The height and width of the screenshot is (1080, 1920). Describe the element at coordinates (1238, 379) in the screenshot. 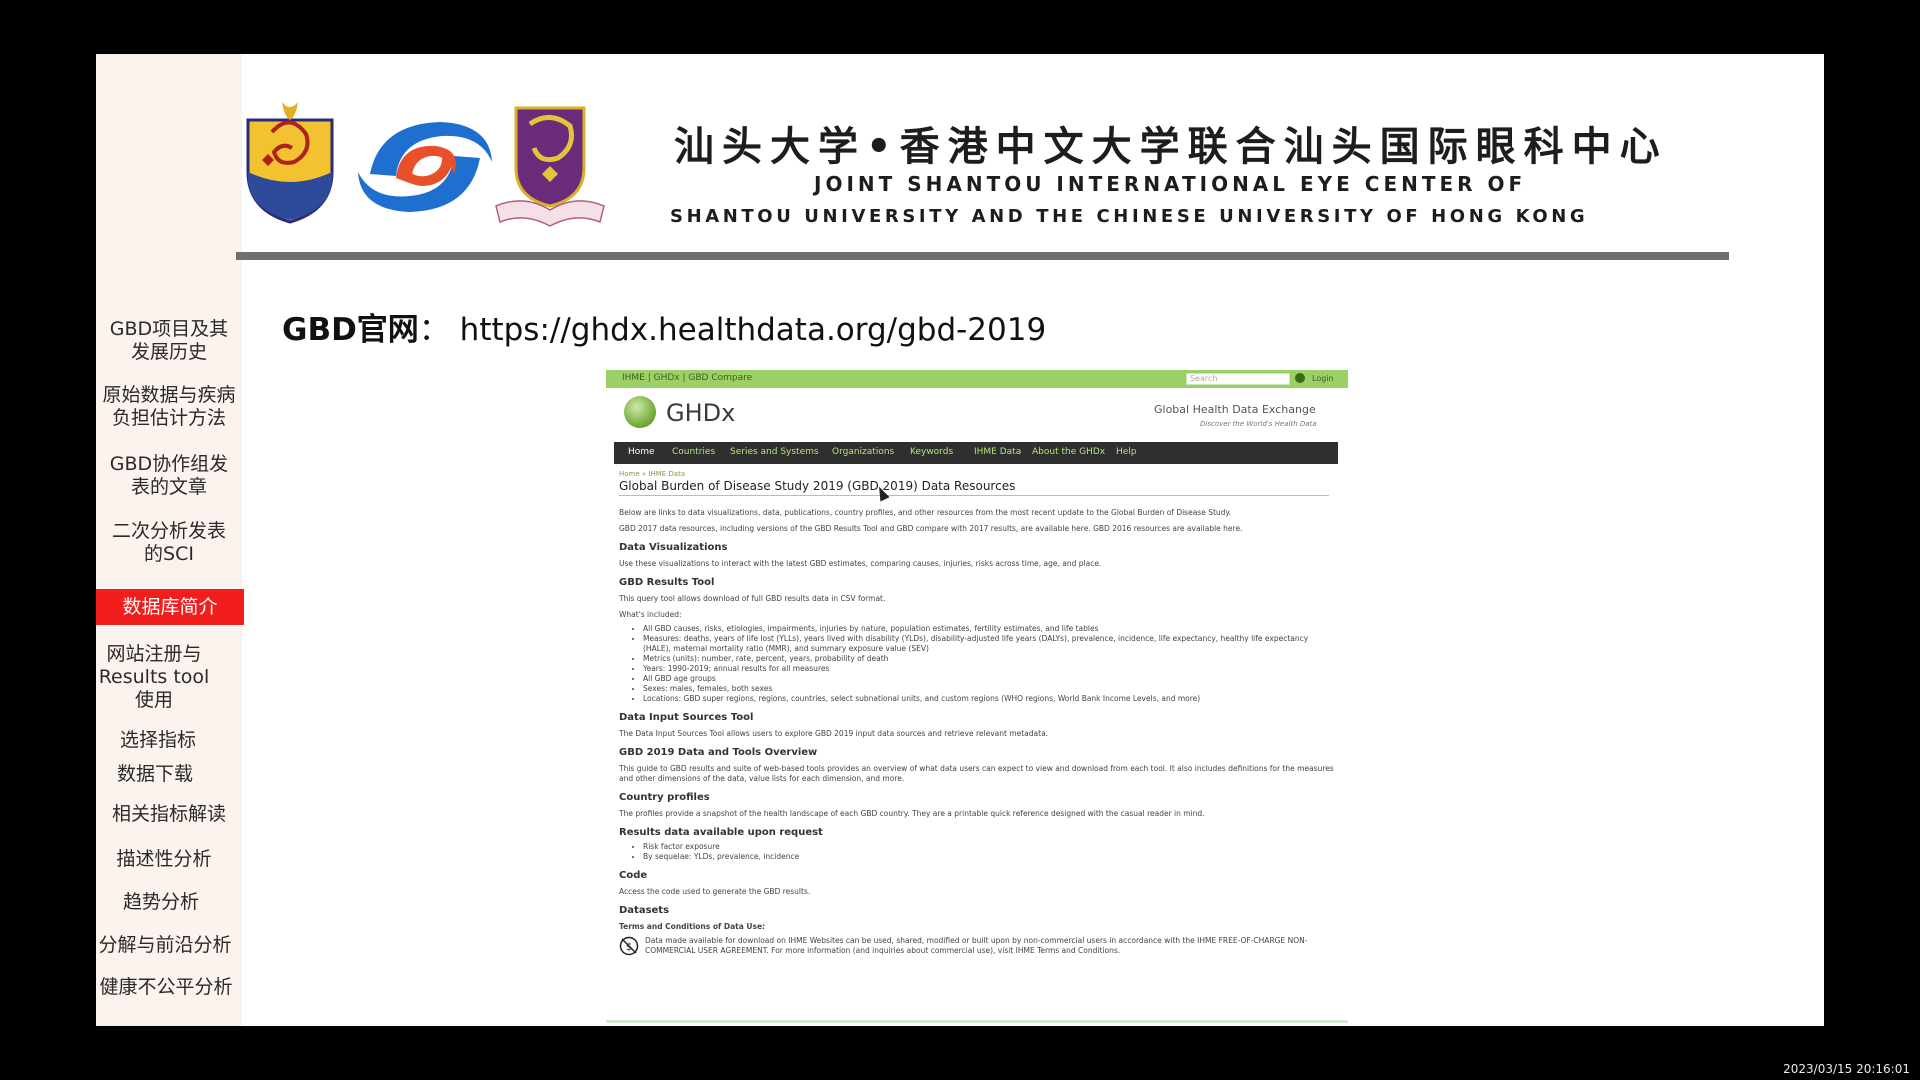

I see `ghdx-search-input: Search` at that location.